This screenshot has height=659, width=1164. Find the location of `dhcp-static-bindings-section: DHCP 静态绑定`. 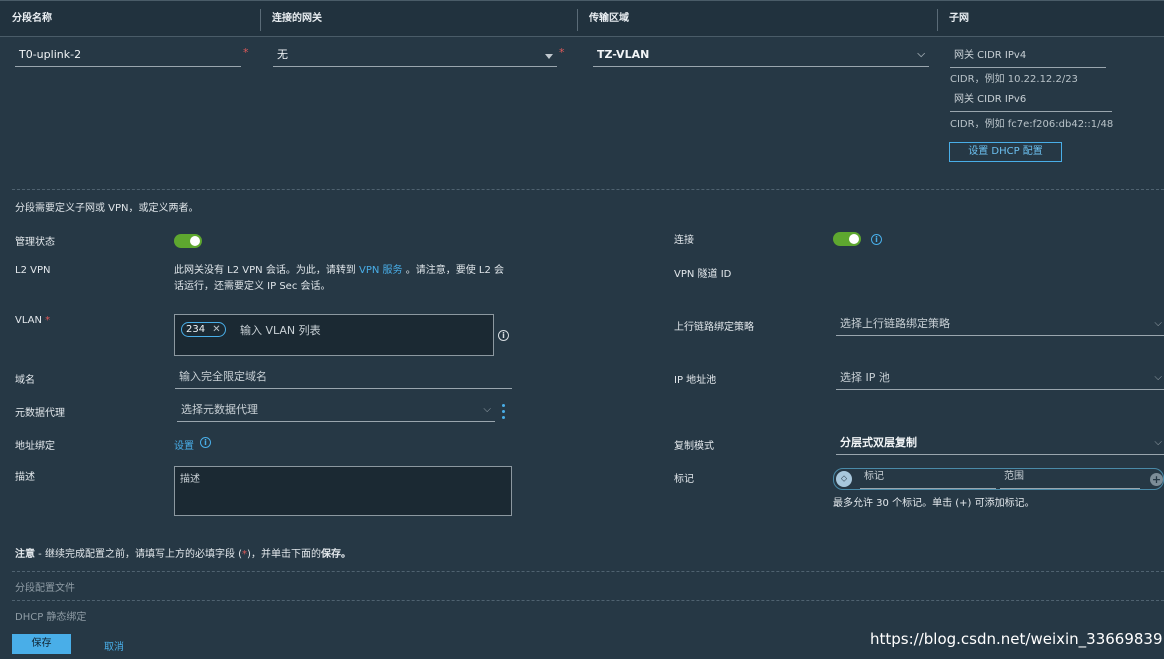

dhcp-static-bindings-section: DHCP 静态绑定 is located at coordinates (50, 615).